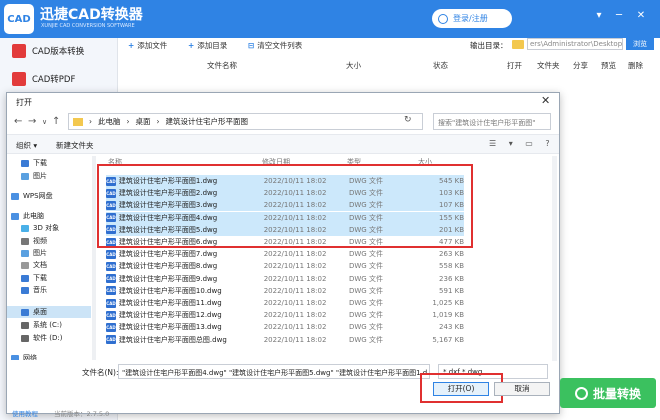  I want to click on forward-button: →, so click(32, 121).